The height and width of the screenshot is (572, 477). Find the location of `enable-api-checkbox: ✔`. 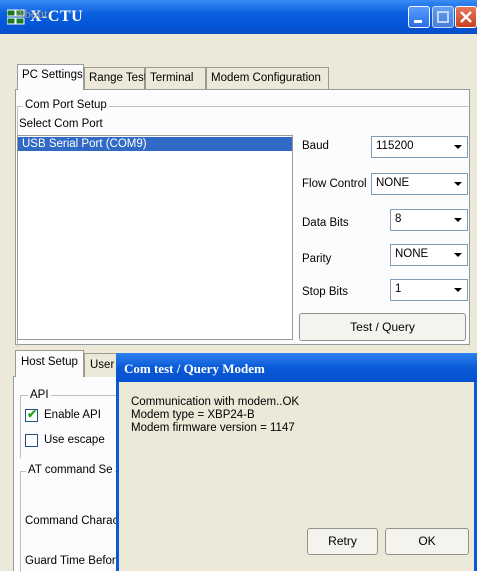

enable-api-checkbox: ✔ is located at coordinates (31, 414).